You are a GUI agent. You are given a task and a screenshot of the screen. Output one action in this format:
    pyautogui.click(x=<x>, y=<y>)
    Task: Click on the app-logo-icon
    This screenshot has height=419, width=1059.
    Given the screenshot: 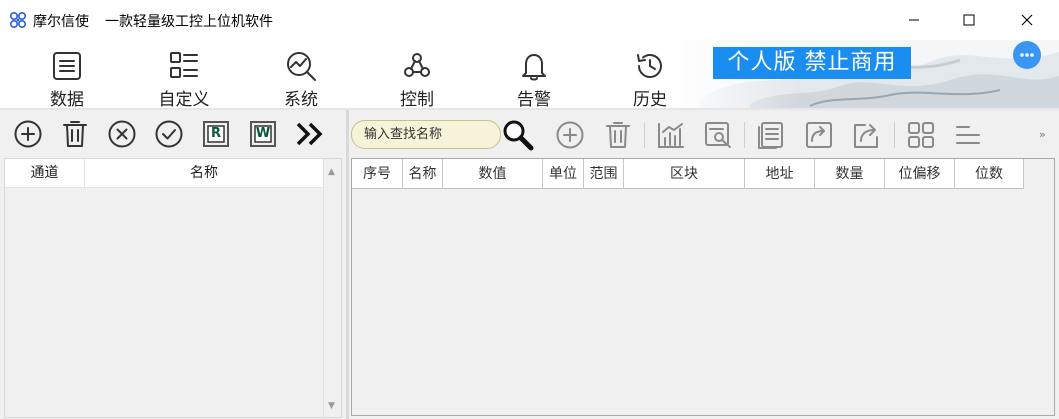 What is the action you would take?
    pyautogui.click(x=18, y=20)
    